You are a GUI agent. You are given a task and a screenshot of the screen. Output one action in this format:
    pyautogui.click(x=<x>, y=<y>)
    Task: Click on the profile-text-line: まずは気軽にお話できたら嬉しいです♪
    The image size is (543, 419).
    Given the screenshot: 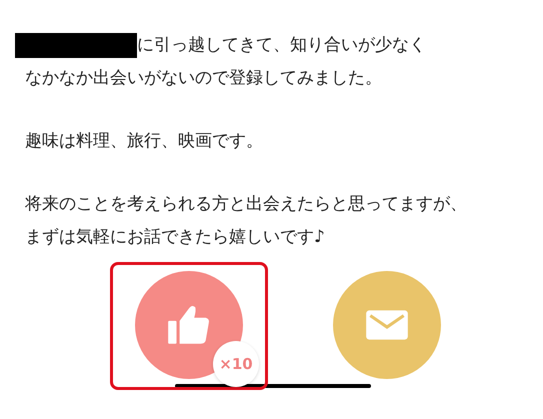 What is the action you would take?
    pyautogui.click(x=175, y=237)
    